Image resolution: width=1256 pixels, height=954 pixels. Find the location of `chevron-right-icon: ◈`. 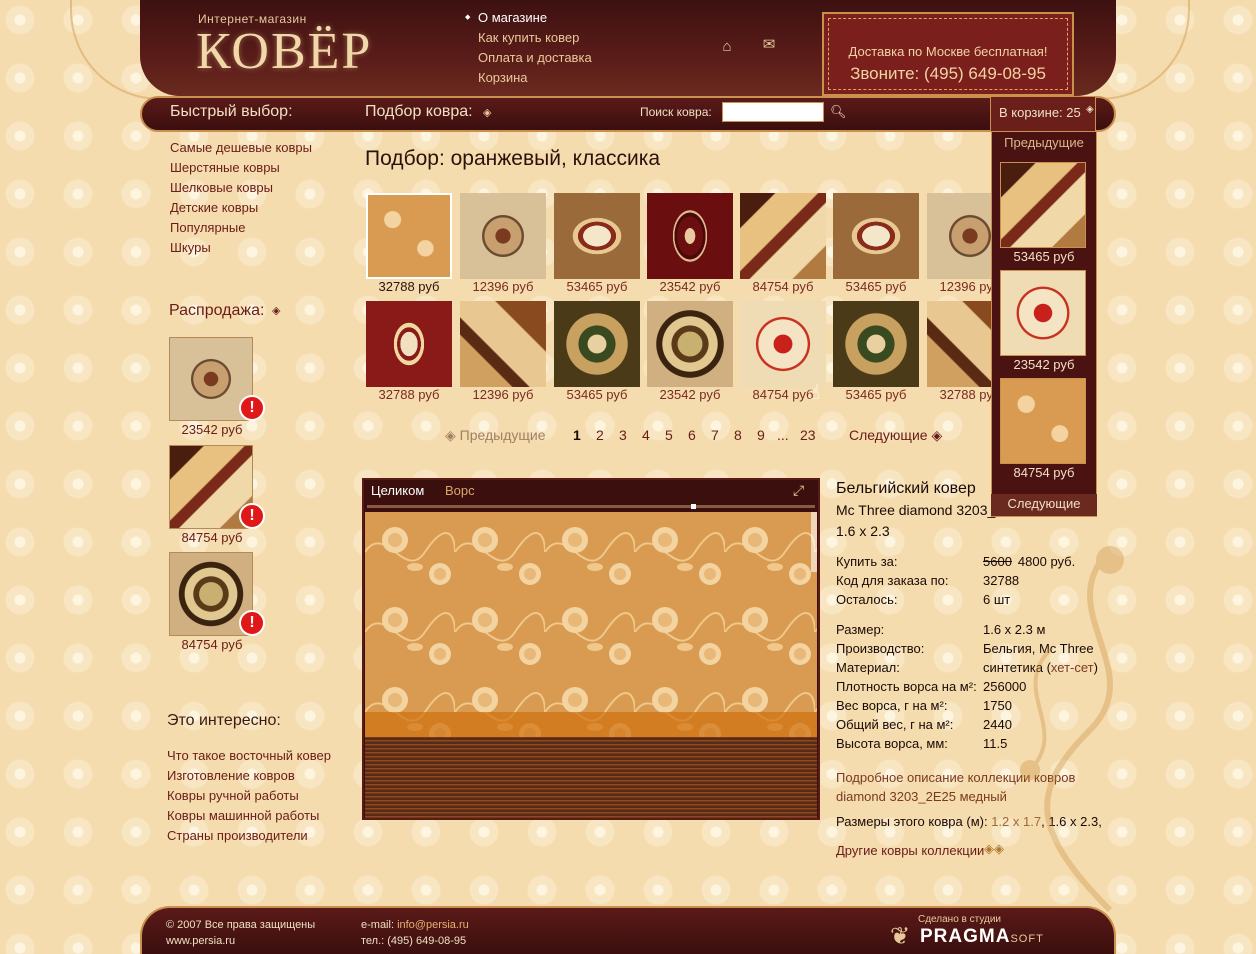

chevron-right-icon: ◈ is located at coordinates (935, 435).